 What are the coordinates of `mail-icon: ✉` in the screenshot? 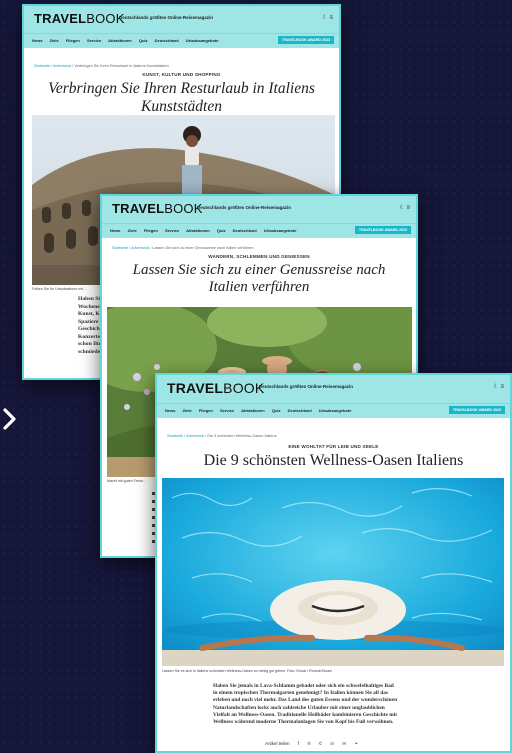 It's located at (344, 743).